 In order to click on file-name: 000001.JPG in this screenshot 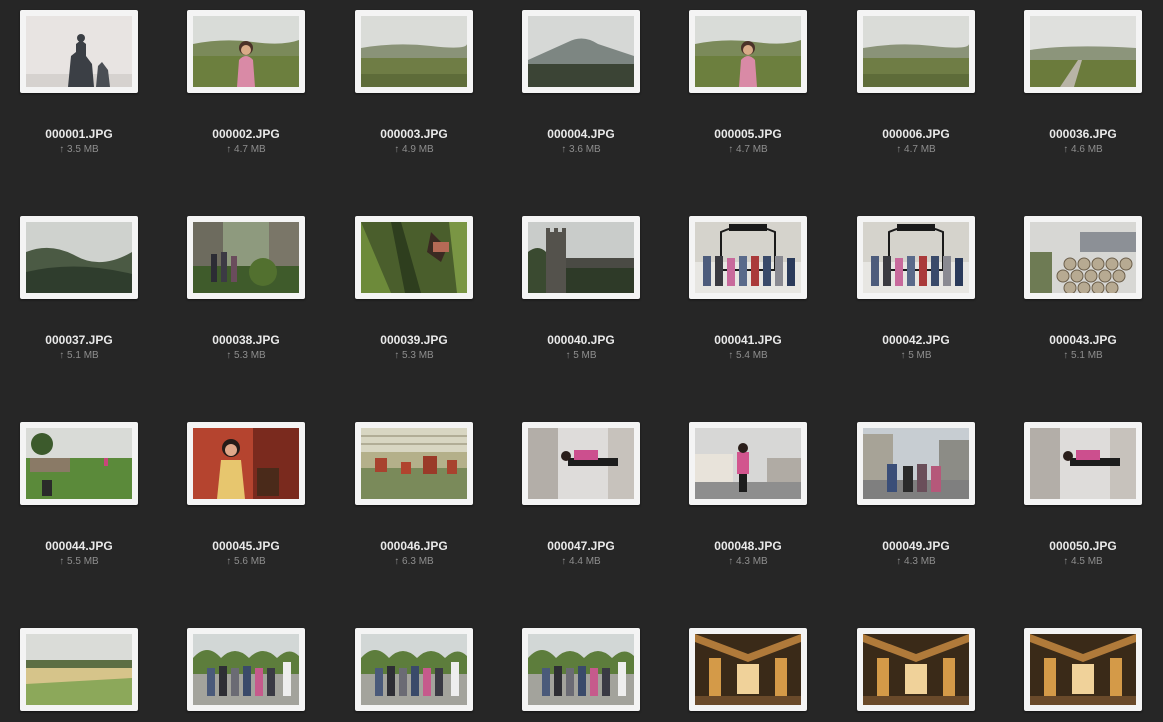, I will do `click(79, 134)`.